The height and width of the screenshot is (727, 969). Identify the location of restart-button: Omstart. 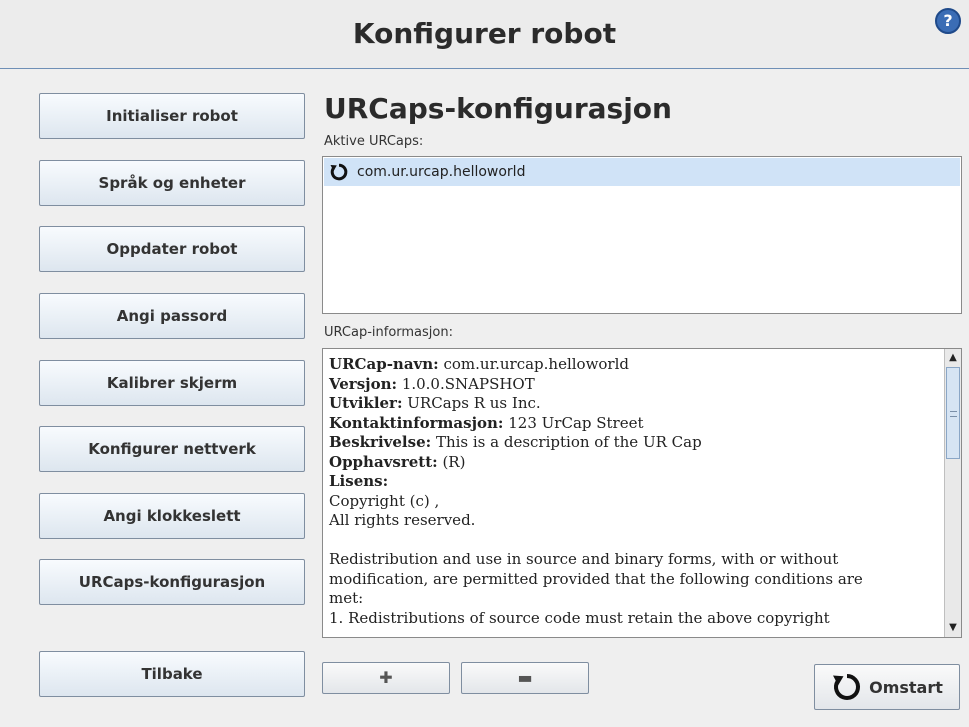
(887, 687).